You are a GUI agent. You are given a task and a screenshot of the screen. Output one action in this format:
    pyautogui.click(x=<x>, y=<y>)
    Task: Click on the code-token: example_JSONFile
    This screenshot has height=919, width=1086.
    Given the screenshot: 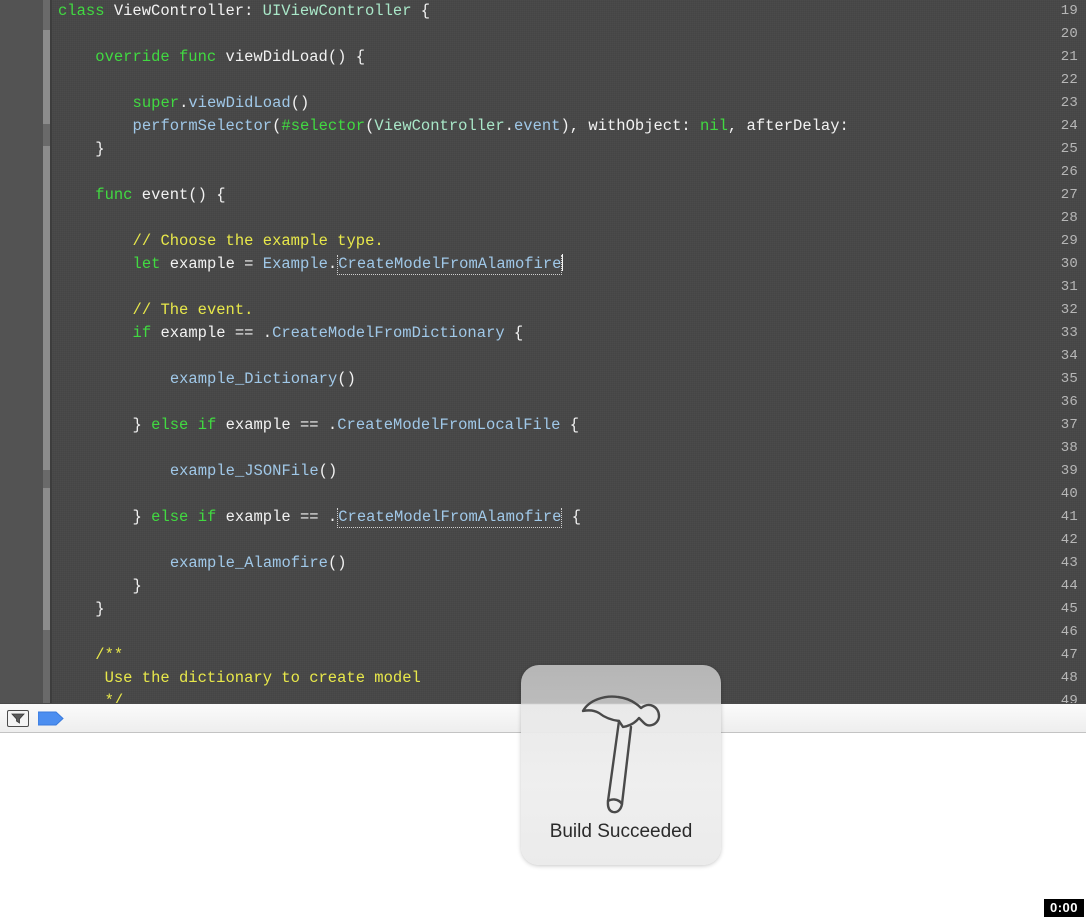 What is the action you would take?
    pyautogui.click(x=244, y=471)
    